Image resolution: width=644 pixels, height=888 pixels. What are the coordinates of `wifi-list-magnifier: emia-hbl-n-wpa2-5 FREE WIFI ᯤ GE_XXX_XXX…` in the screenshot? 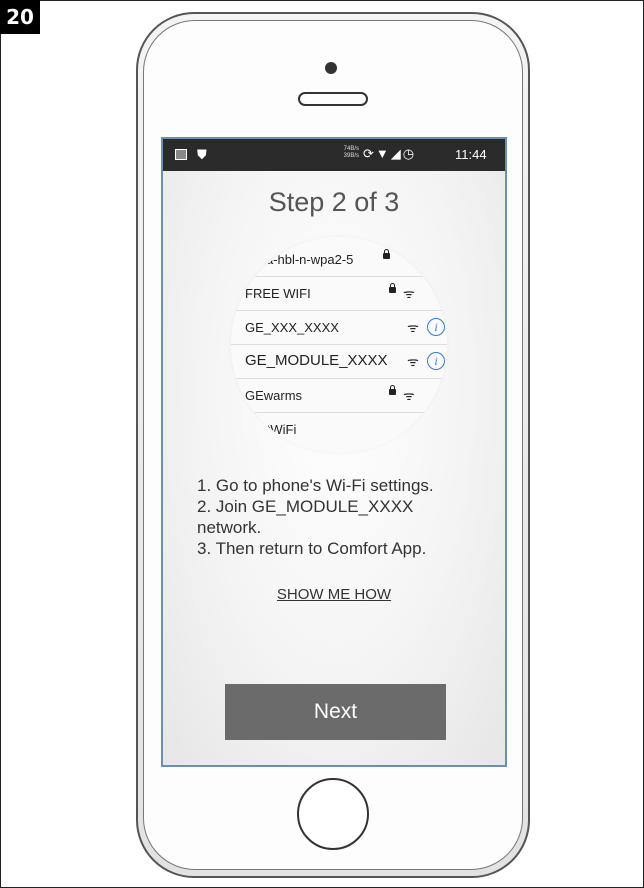 It's located at (339, 345).